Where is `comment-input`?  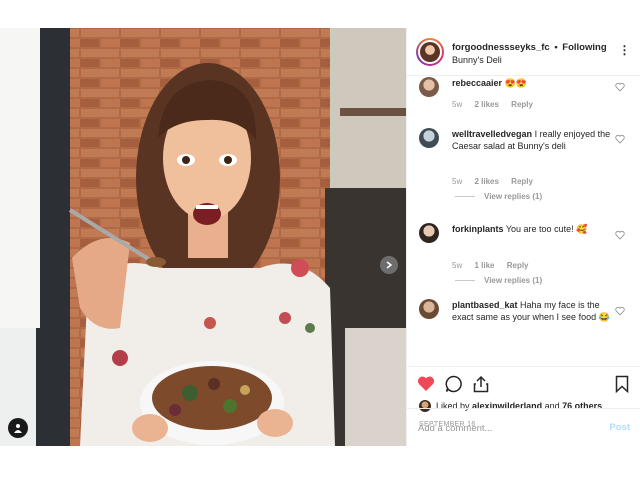
comment-input is located at coordinates (503, 428).